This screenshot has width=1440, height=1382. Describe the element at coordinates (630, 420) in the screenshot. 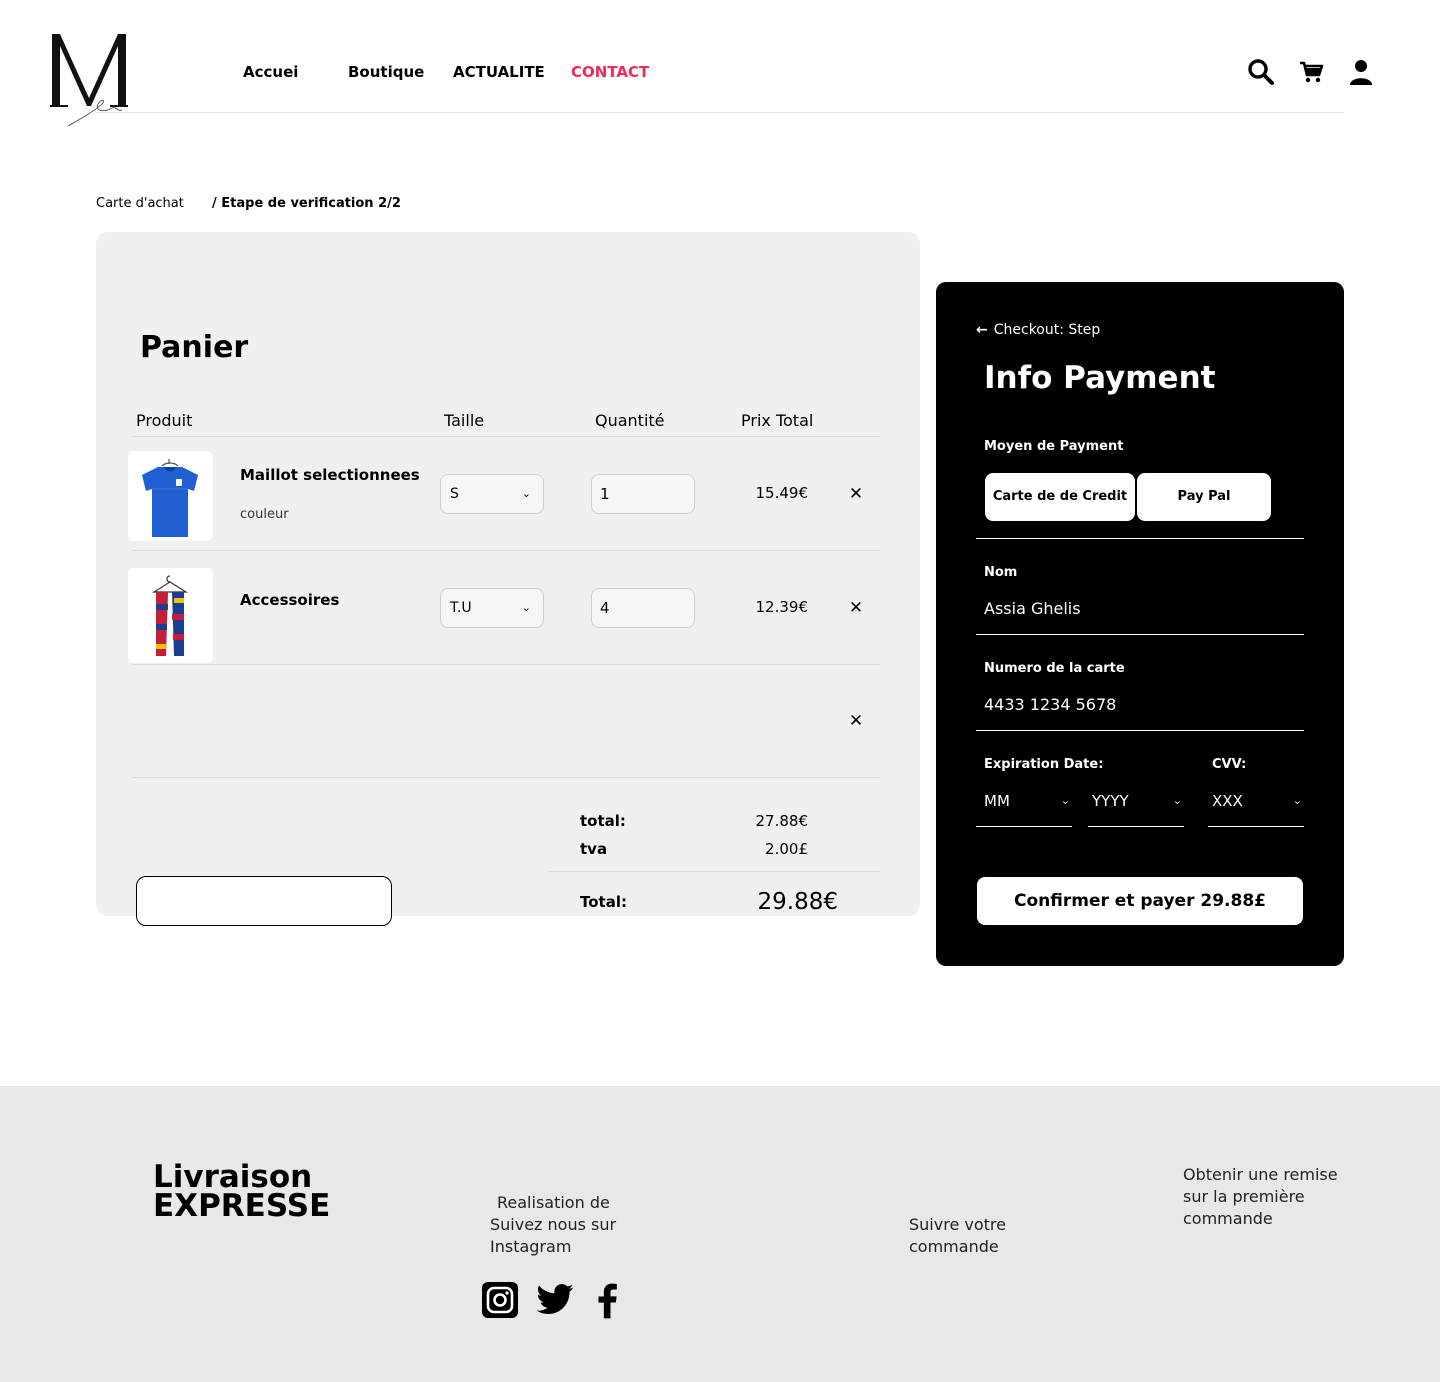

I see `column-quantite: Quantité` at that location.